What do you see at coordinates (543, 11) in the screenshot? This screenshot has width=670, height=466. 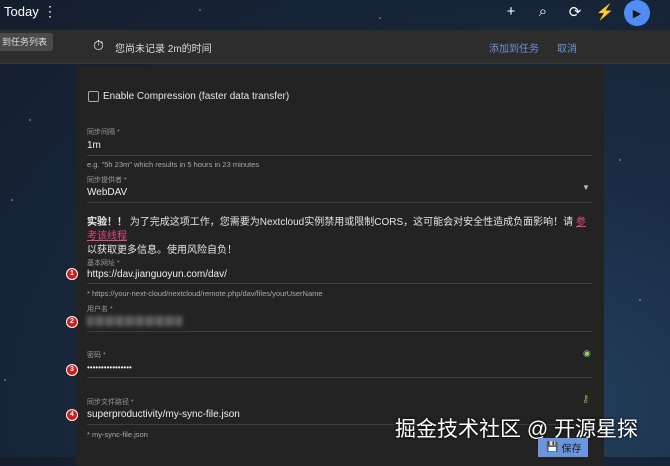 I see `search-icon: ⌕` at bounding box center [543, 11].